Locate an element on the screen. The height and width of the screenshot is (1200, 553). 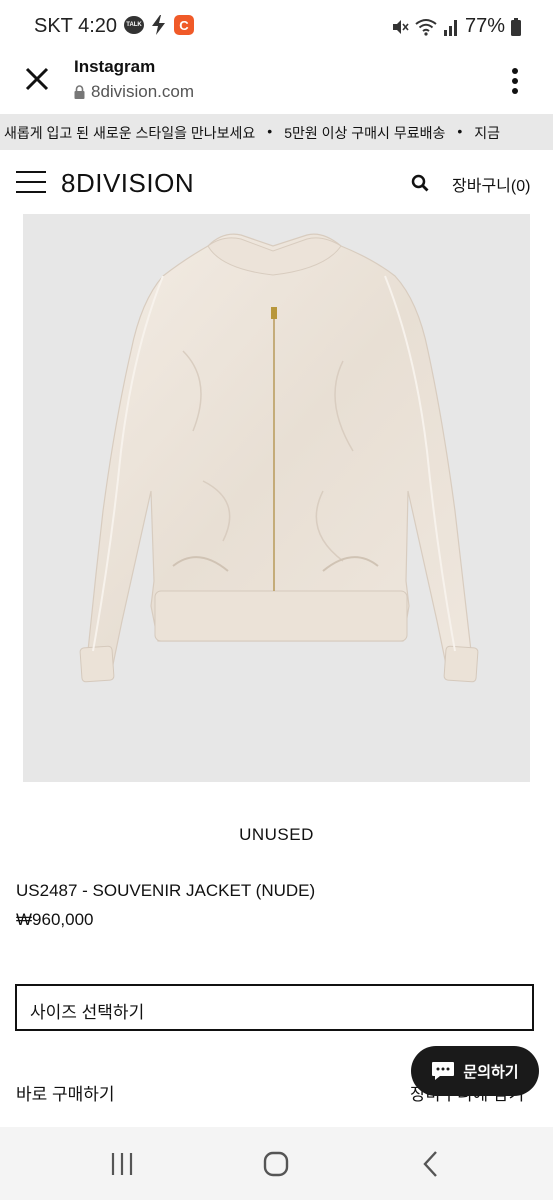
signal-icon is located at coordinates (450, 27).